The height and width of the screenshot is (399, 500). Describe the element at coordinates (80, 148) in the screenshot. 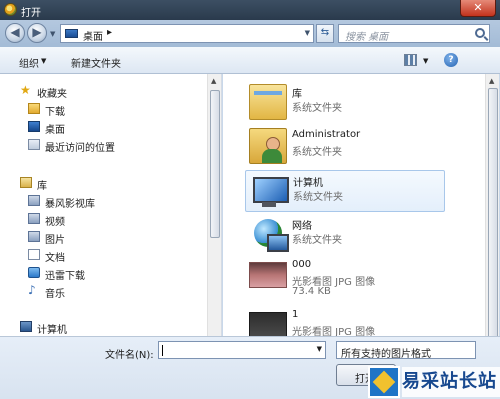

I see `nav-label: 最近访问的位置` at that location.